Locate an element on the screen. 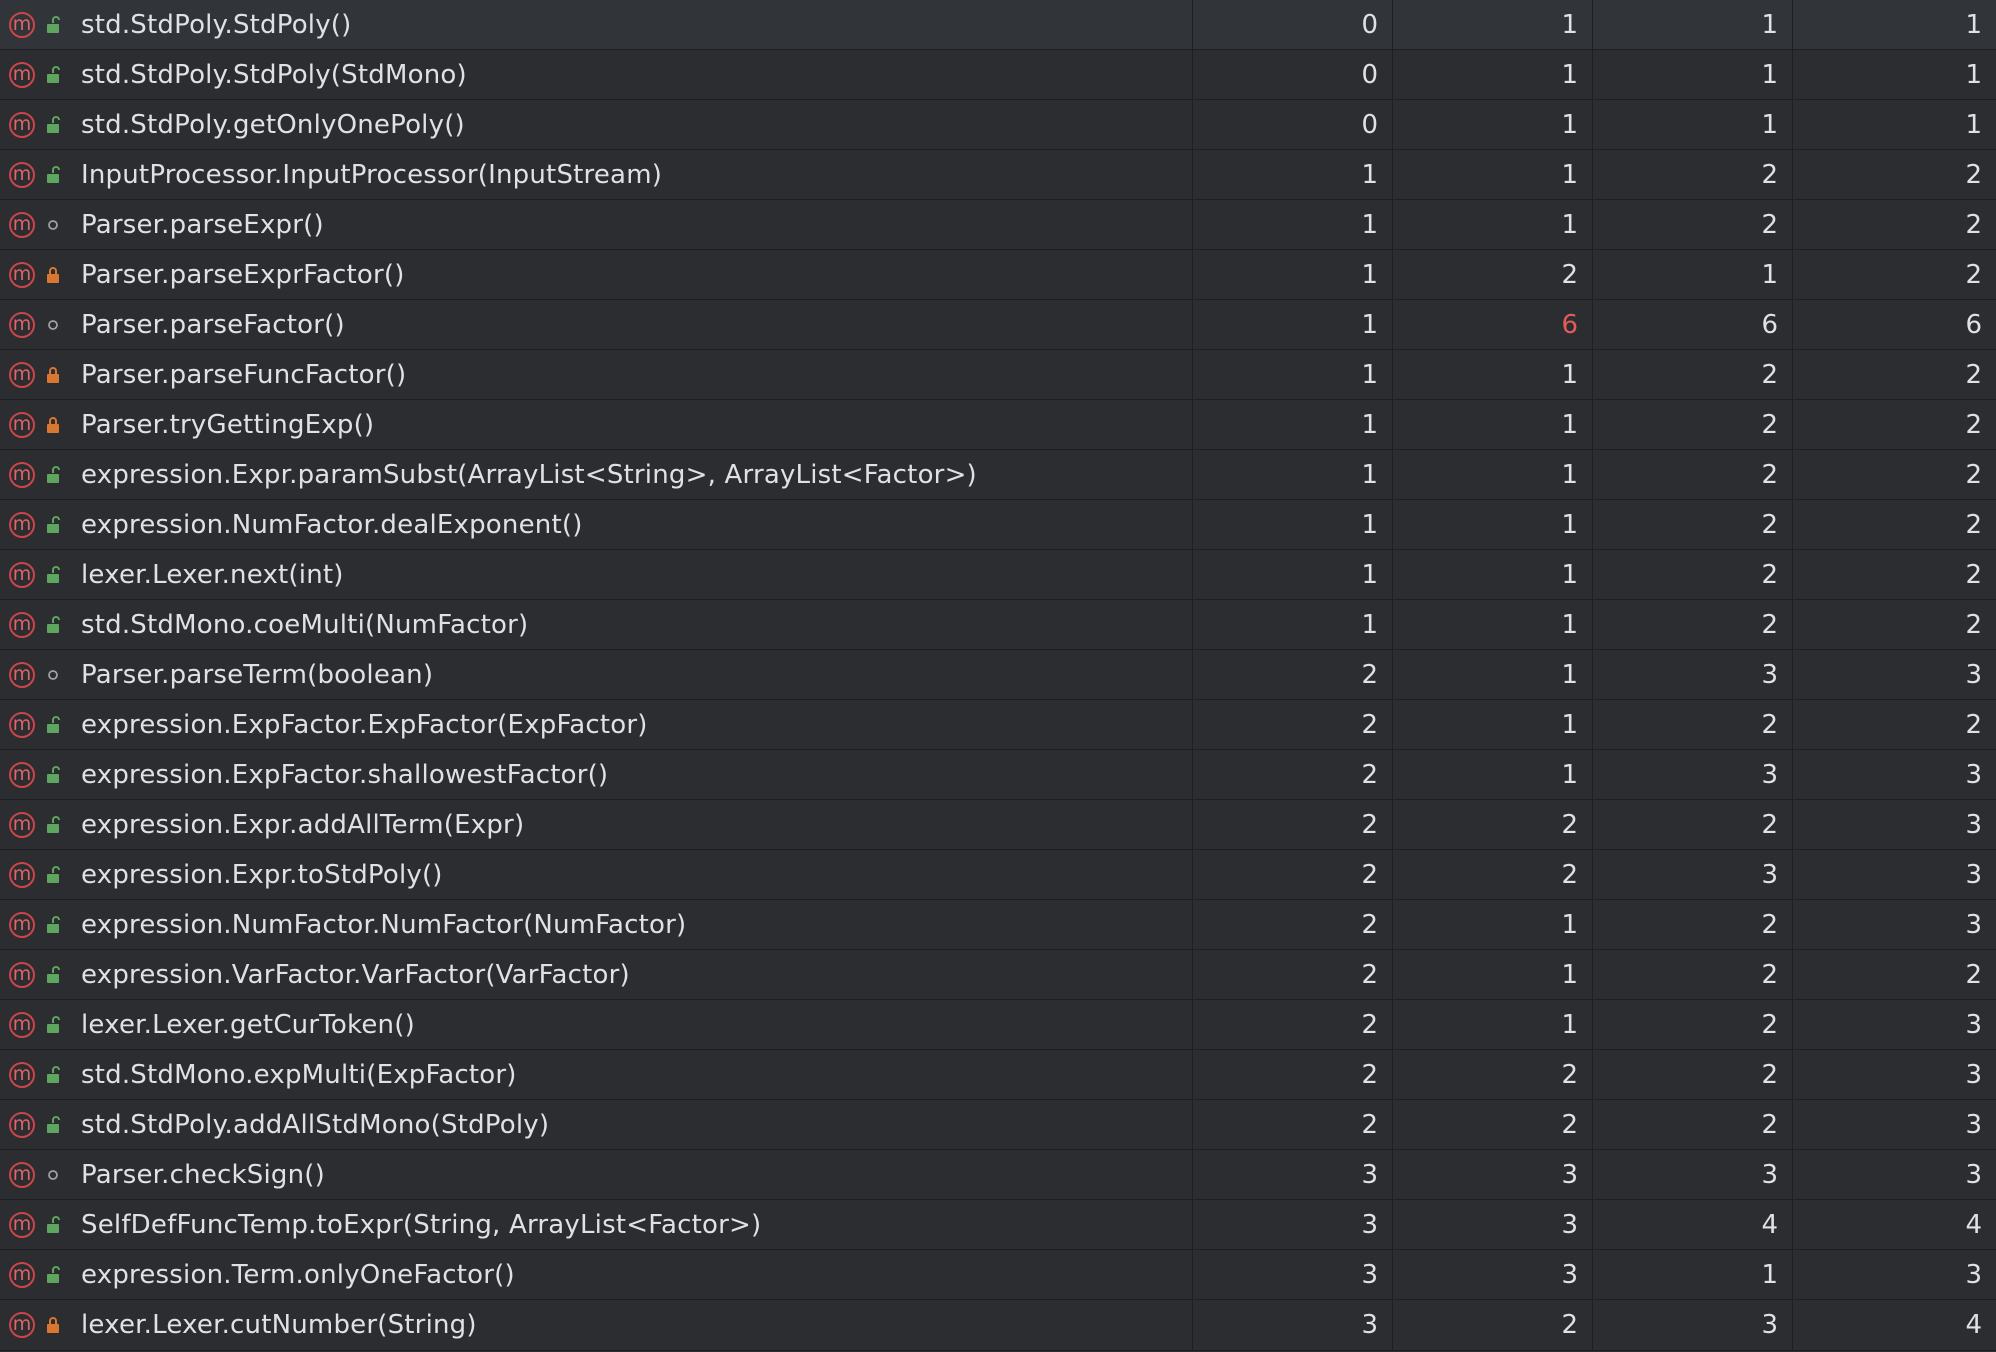 This screenshot has height=1352, width=1996. table-row: m std.StdMono.coeMulti(NumFactor) 1 1 2 2 is located at coordinates (998, 625).